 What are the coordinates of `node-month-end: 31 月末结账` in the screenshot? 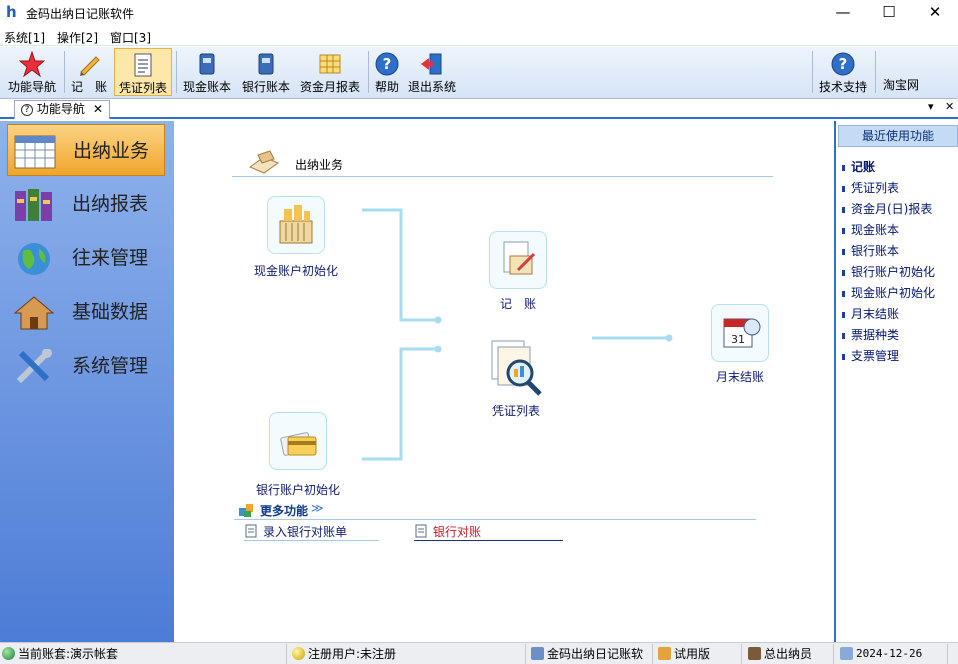 It's located at (740, 344).